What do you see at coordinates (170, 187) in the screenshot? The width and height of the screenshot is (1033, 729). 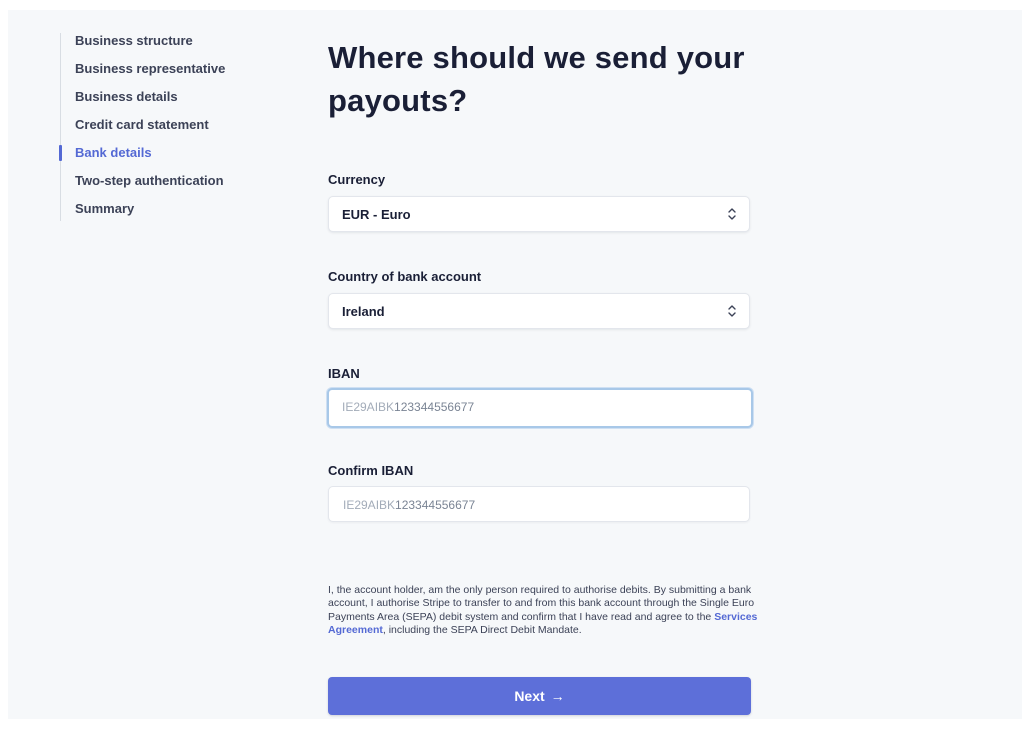 I see `sidebar-item-two-step-authentication: Two-step authentication` at bounding box center [170, 187].